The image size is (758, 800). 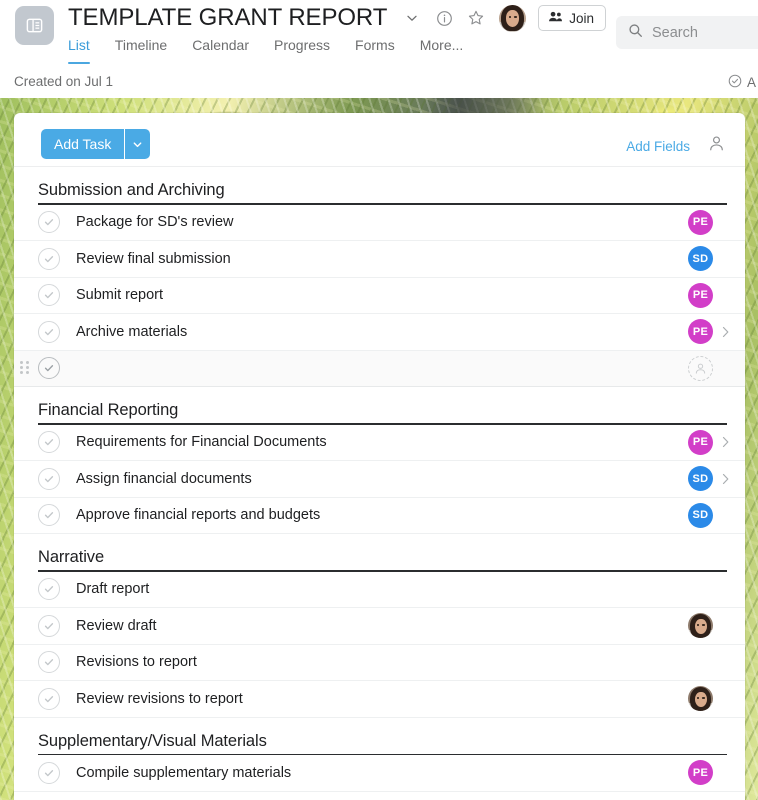 What do you see at coordinates (302, 50) in the screenshot?
I see `tab-progress: Progress` at bounding box center [302, 50].